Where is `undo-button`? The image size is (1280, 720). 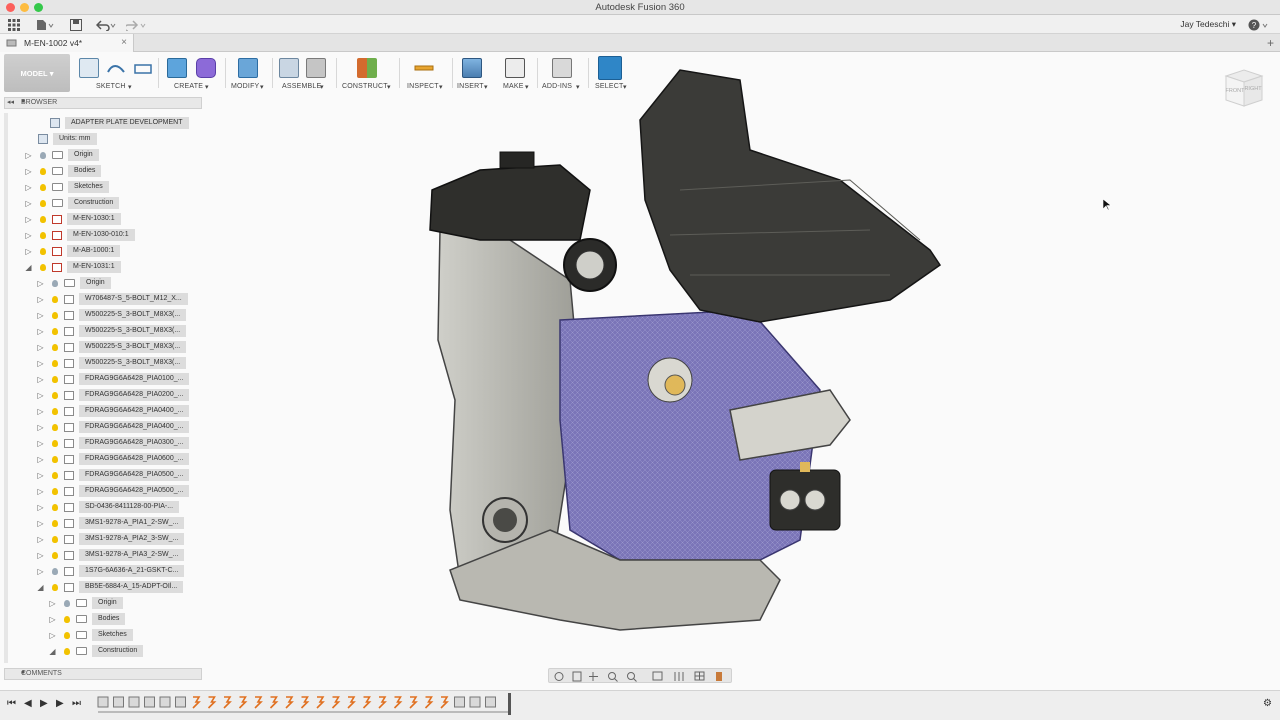
undo-button is located at coordinates (107, 24).